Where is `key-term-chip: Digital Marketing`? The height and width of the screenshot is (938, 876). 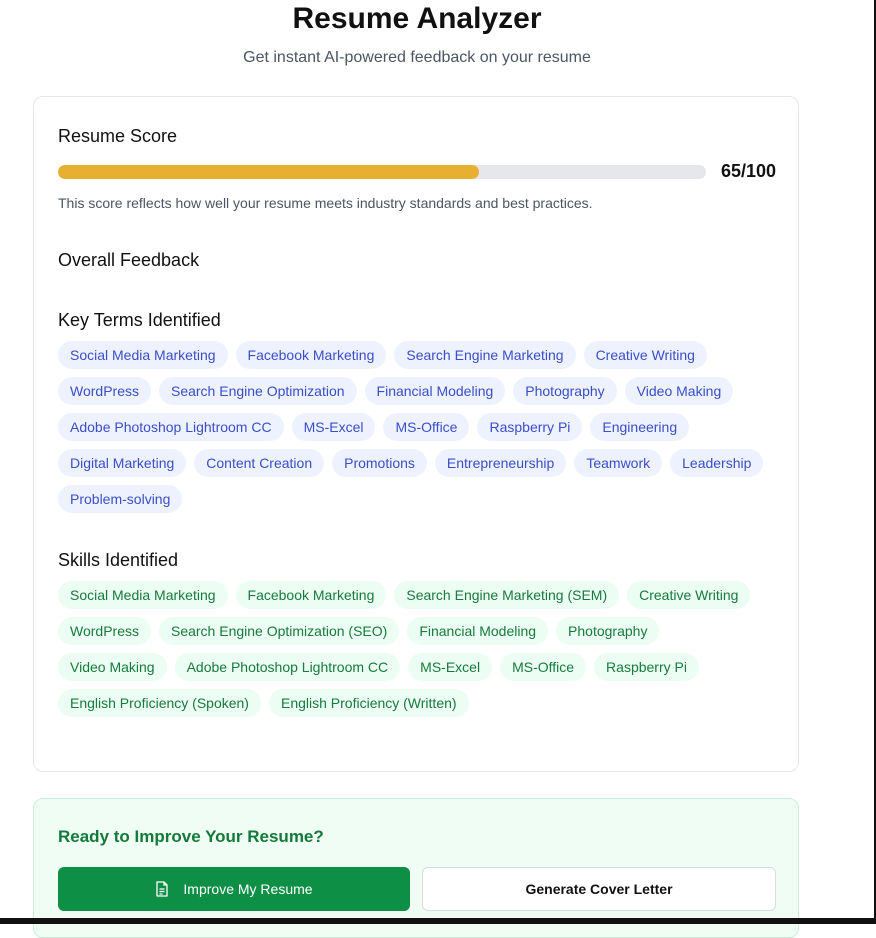
key-term-chip: Digital Marketing is located at coordinates (122, 463).